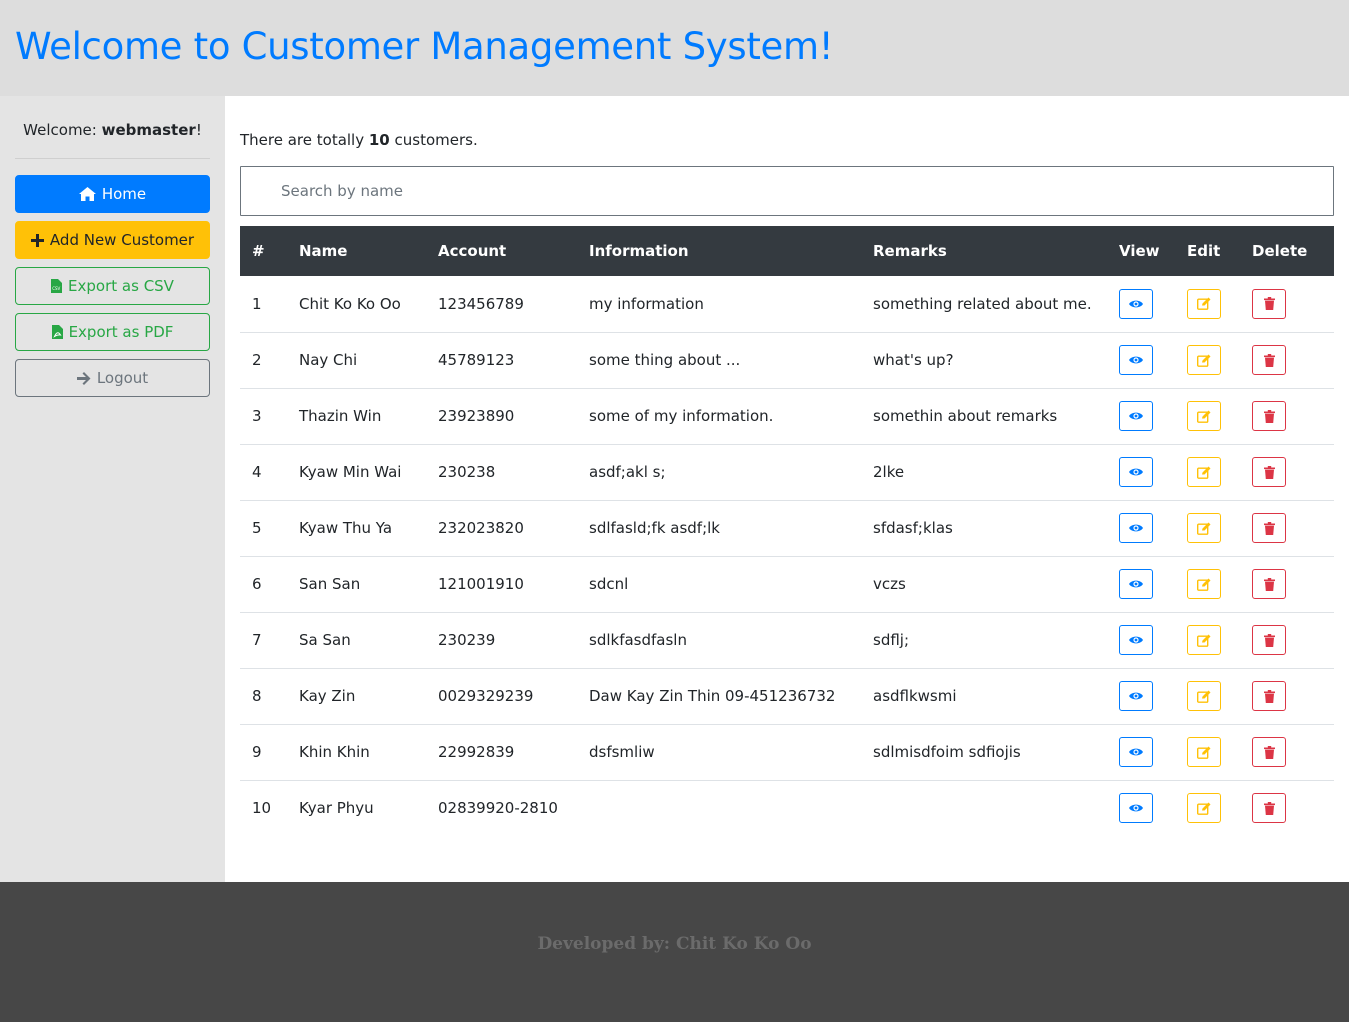 This screenshot has height=1022, width=1349. I want to click on cell-remarks, so click(984, 808).